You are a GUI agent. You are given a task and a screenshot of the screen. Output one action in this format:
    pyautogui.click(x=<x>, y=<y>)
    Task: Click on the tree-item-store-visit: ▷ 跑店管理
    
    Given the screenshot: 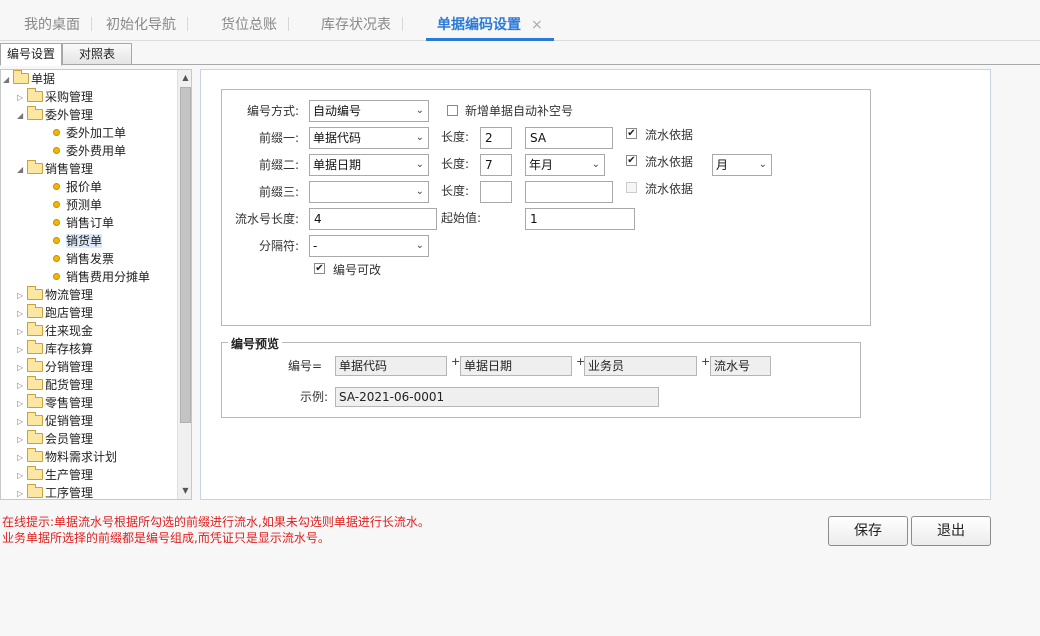 What is the action you would take?
    pyautogui.click(x=55, y=313)
    